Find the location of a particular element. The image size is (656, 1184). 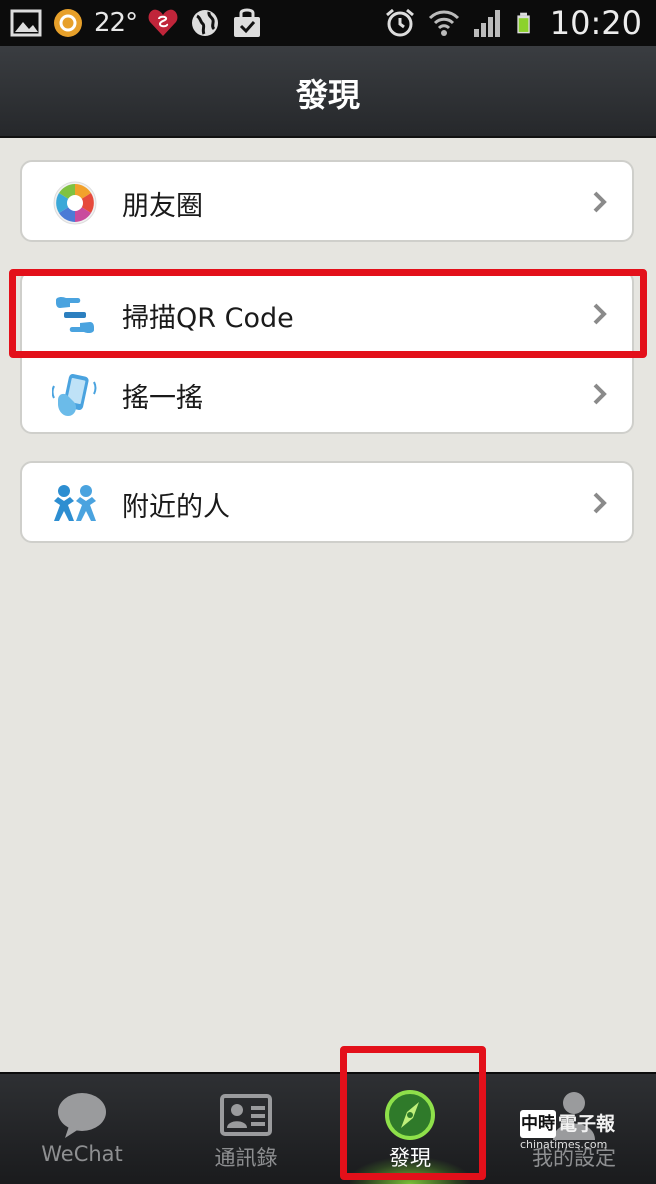

menu-item-label: 搖一搖 is located at coordinates (162, 398).